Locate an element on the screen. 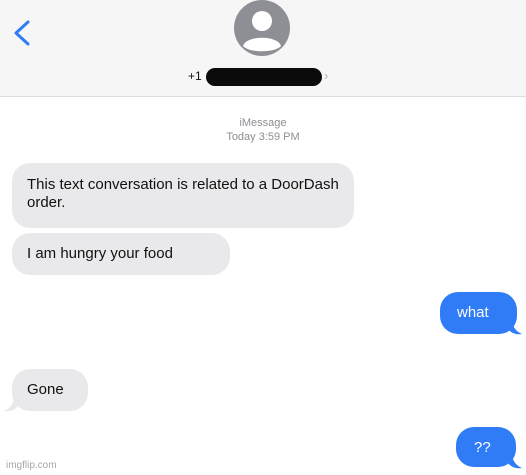 The image size is (526, 475). timestamp: Today 3:59 PM is located at coordinates (263, 137).